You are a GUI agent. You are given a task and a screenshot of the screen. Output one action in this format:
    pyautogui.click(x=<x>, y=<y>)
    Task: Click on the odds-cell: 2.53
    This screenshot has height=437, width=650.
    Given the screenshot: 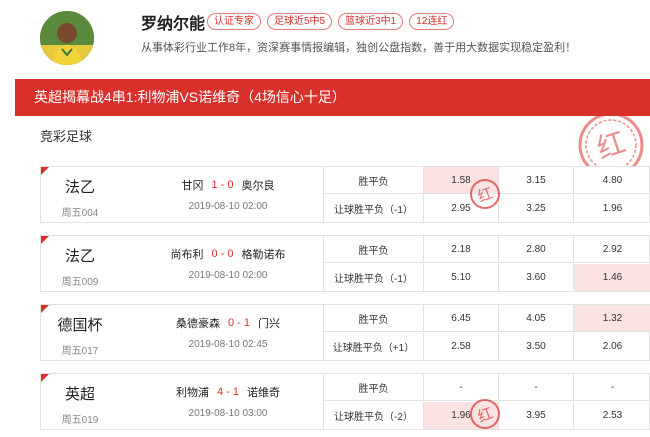 What is the action you would take?
    pyautogui.click(x=612, y=415)
    